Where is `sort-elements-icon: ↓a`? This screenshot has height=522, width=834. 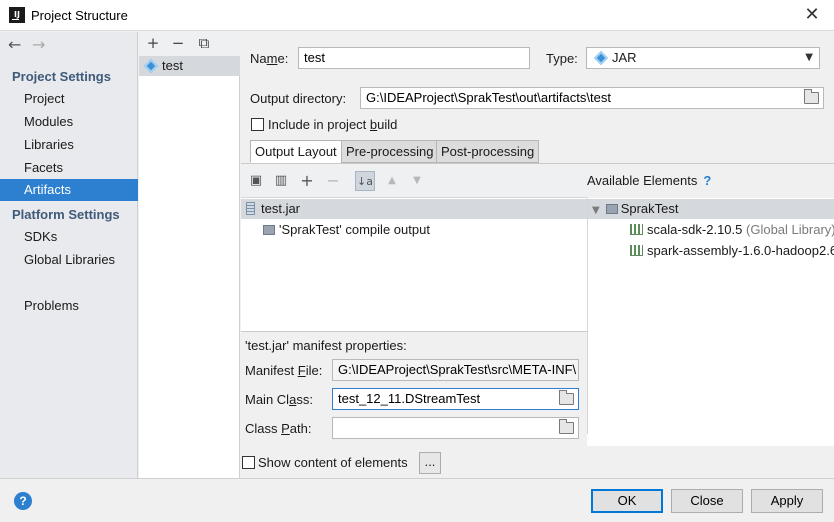 sort-elements-icon: ↓a is located at coordinates (365, 181).